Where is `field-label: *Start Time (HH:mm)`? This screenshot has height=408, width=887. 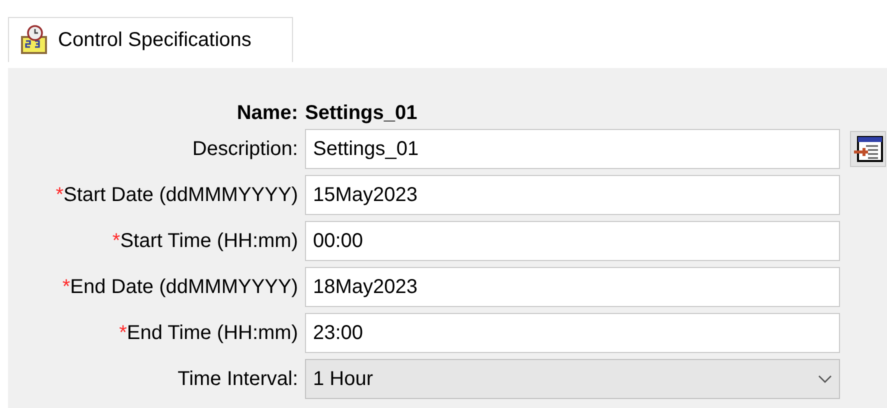 field-label: *Start Time (HH:mm) is located at coordinates (204, 241).